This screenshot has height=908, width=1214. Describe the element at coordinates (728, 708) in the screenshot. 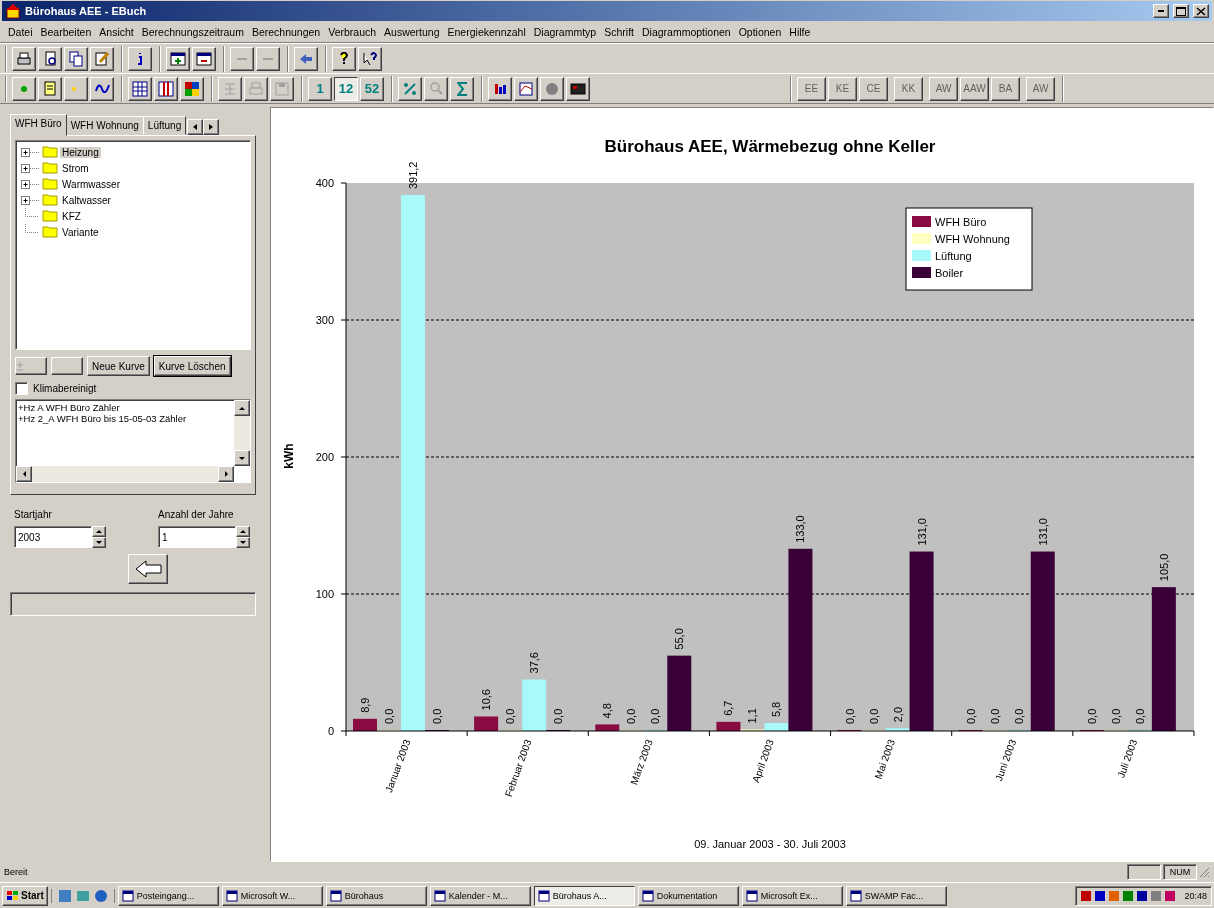

I see `data-label: 6,7` at that location.